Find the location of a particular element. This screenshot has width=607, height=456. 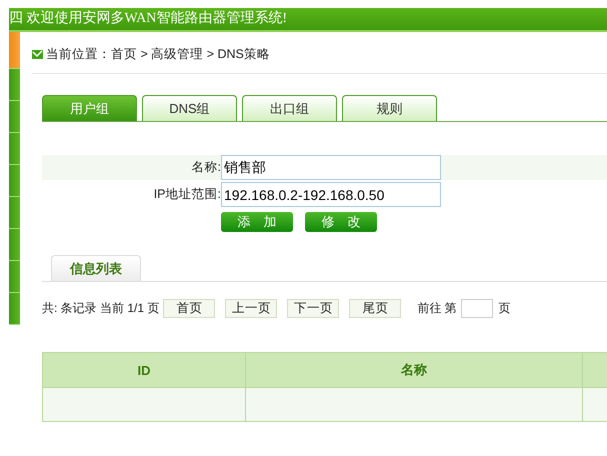

header-title: 四 欢迎使用安网多WAN智能路由器管理系统! is located at coordinates (308, 20).